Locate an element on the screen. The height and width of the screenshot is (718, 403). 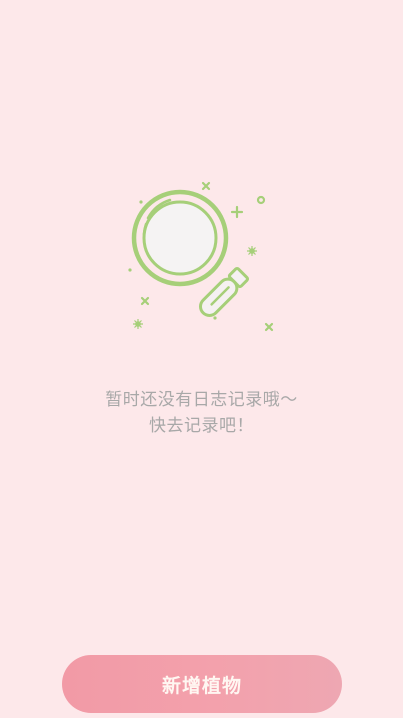
add-plant-label: 新增植物 is located at coordinates (201, 685).